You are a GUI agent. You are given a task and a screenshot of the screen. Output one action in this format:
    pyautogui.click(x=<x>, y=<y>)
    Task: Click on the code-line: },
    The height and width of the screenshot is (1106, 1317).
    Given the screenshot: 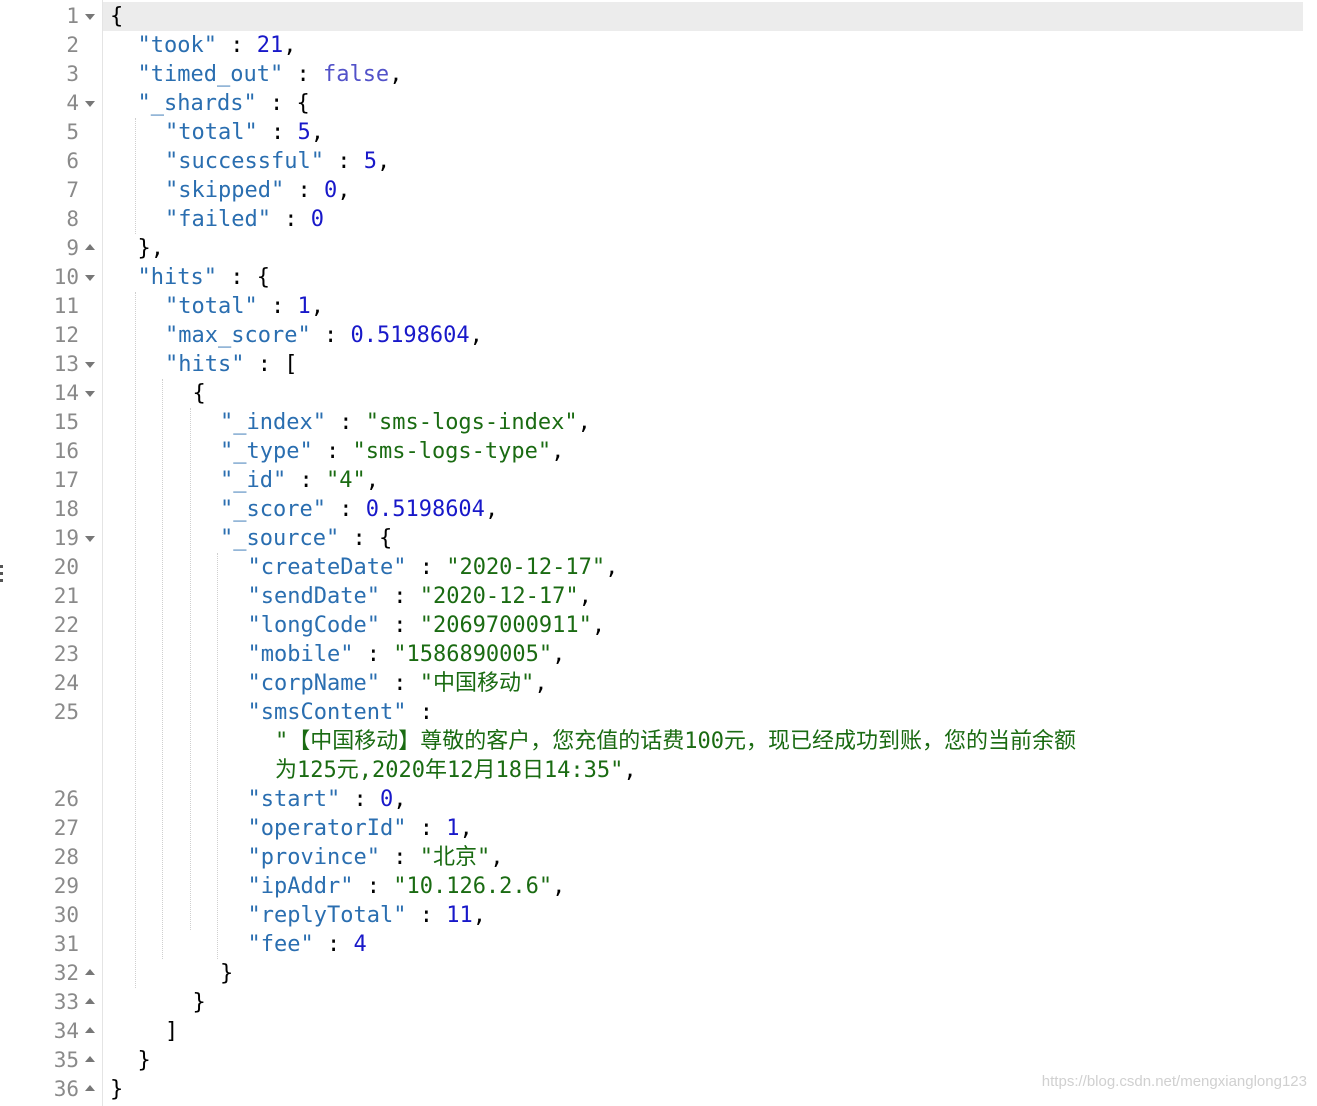 What is the action you would take?
    pyautogui.click(x=151, y=248)
    